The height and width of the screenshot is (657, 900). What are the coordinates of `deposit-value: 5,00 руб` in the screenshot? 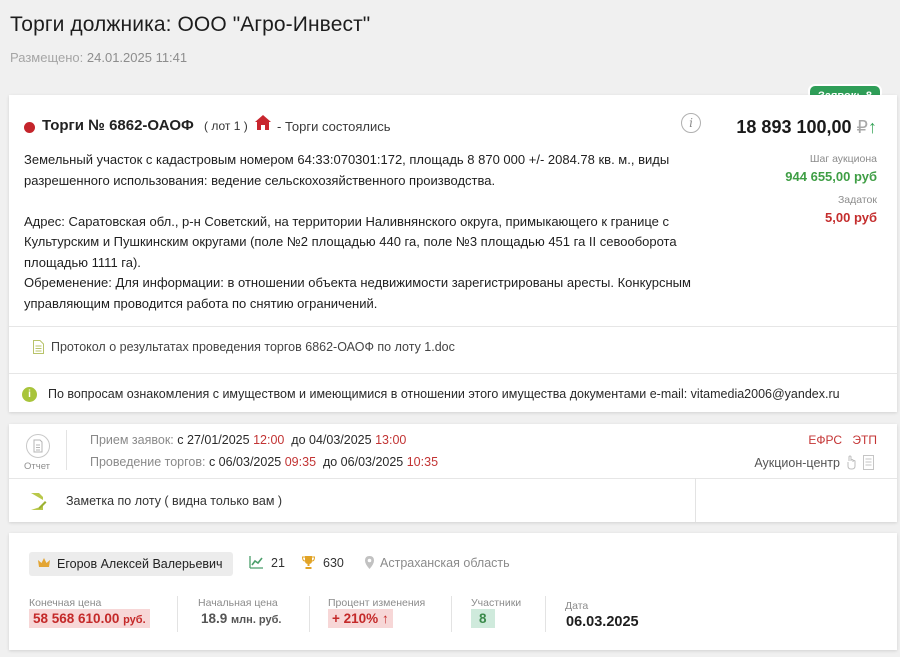 It's located at (851, 217).